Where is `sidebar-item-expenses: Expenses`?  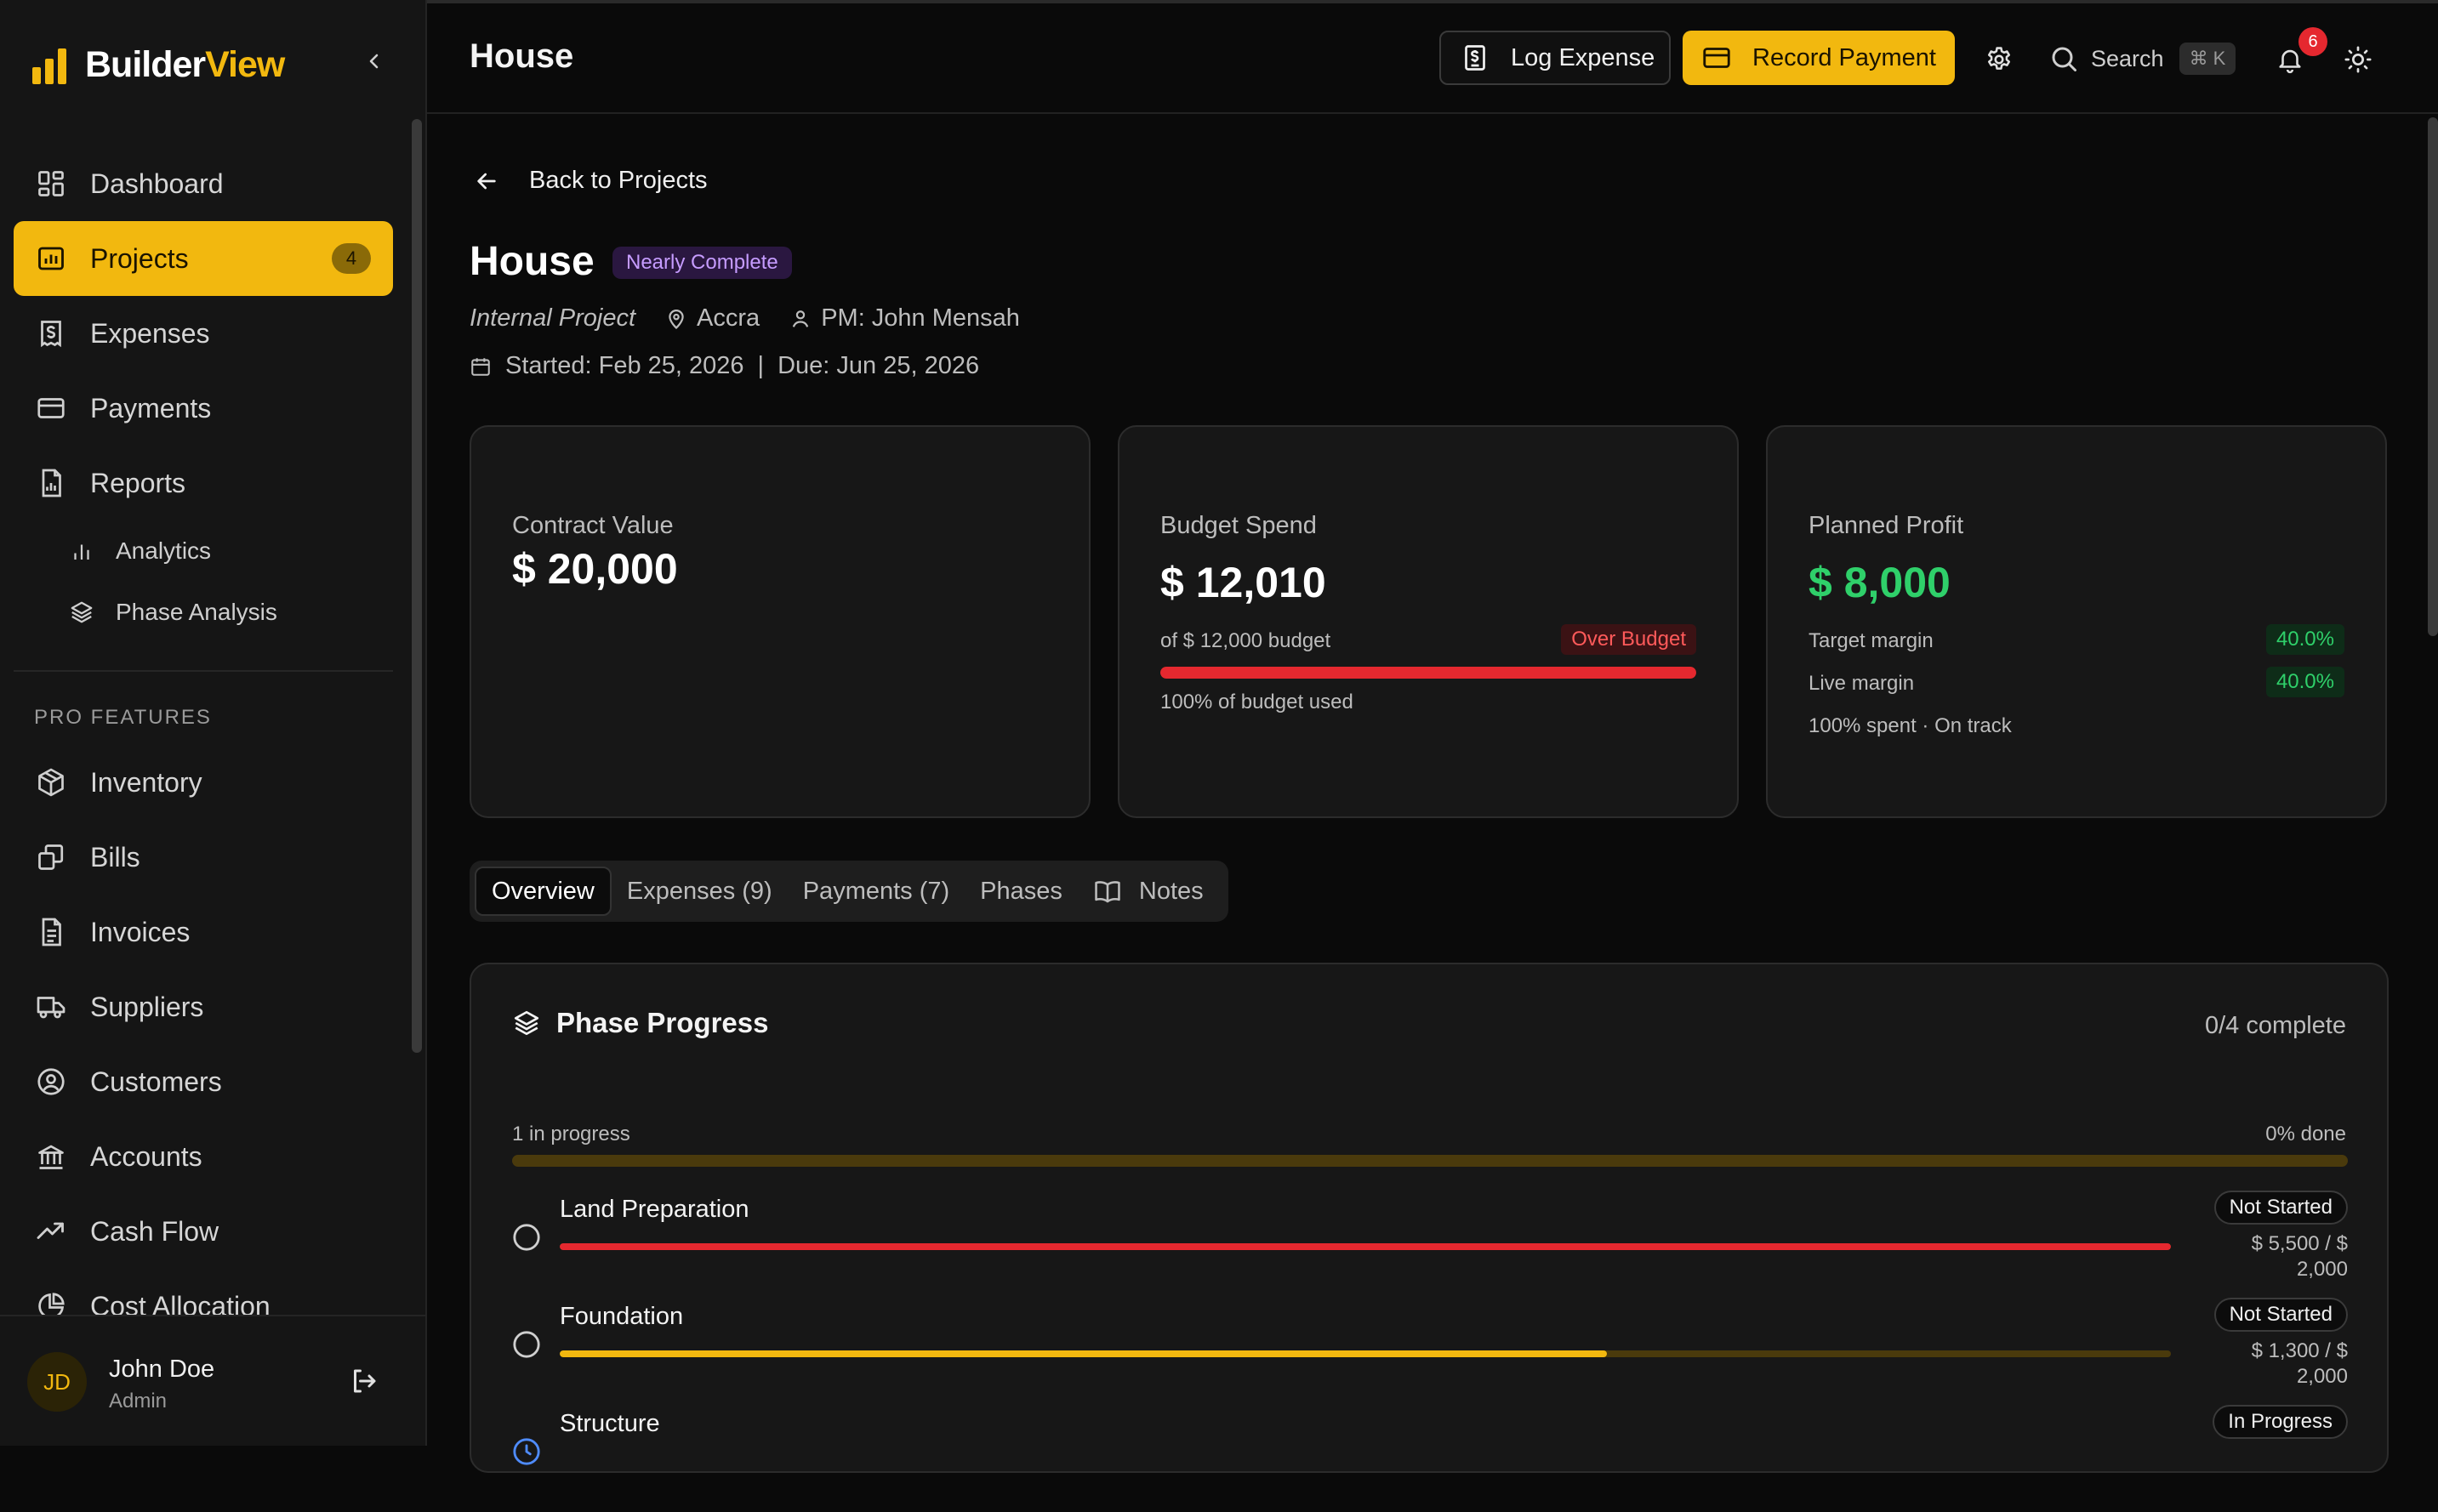
sidebar-item-expenses: Expenses is located at coordinates (203, 333).